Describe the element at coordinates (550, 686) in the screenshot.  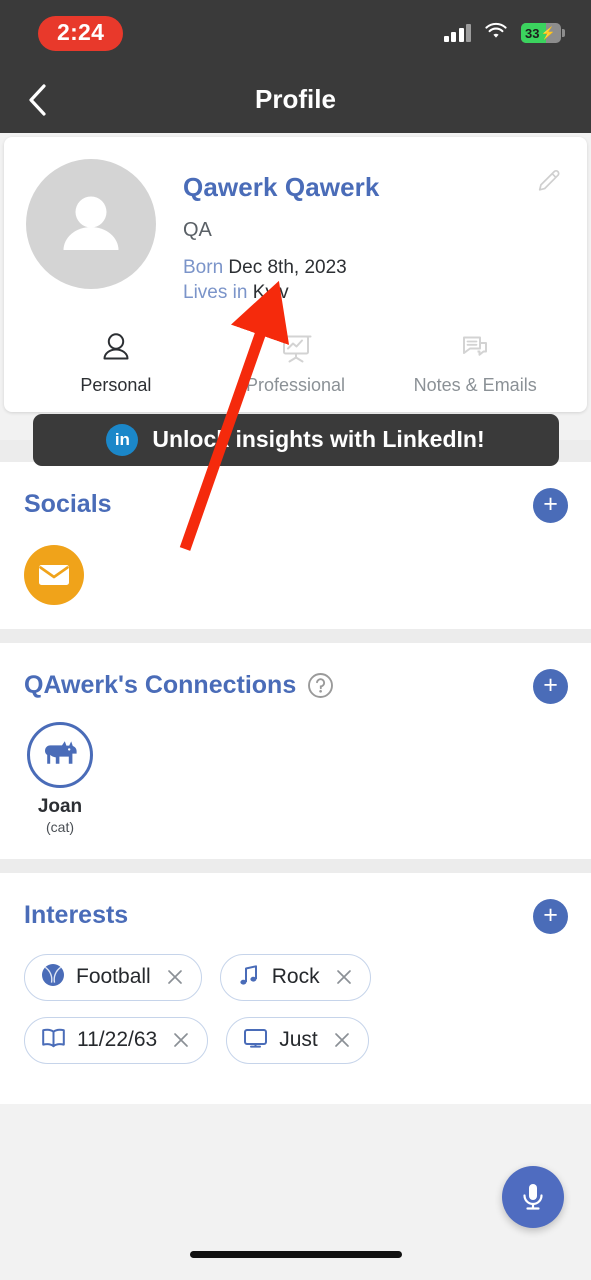
I see `add-connection-button: +` at that location.